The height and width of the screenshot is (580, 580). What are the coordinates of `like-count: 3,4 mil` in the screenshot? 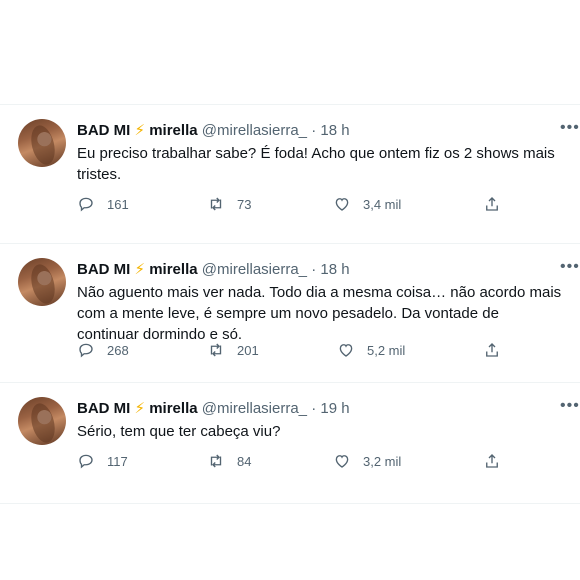 It's located at (382, 204).